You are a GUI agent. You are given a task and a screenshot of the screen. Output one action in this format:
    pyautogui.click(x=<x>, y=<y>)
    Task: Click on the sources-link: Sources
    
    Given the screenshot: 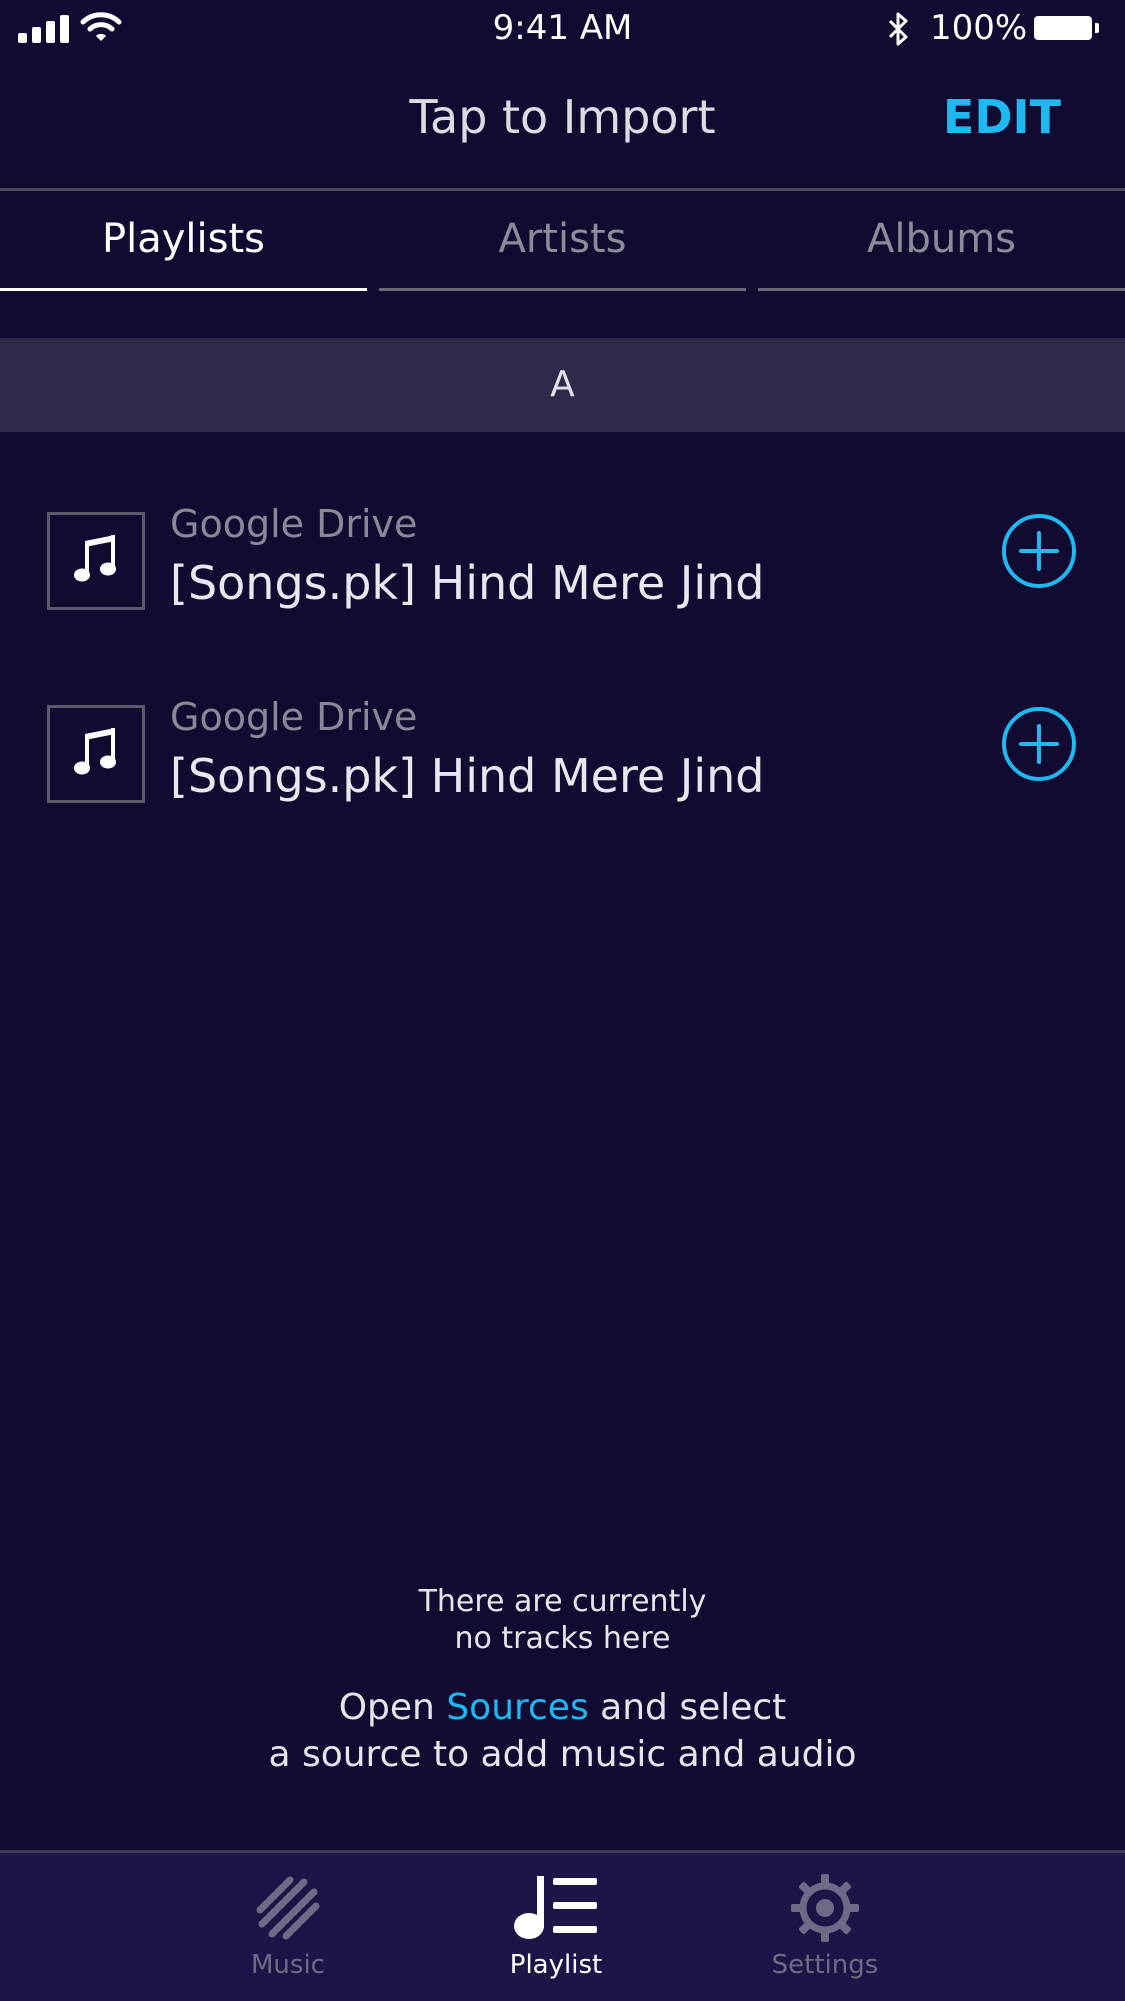 What is the action you would take?
    pyautogui.click(x=517, y=1707)
    